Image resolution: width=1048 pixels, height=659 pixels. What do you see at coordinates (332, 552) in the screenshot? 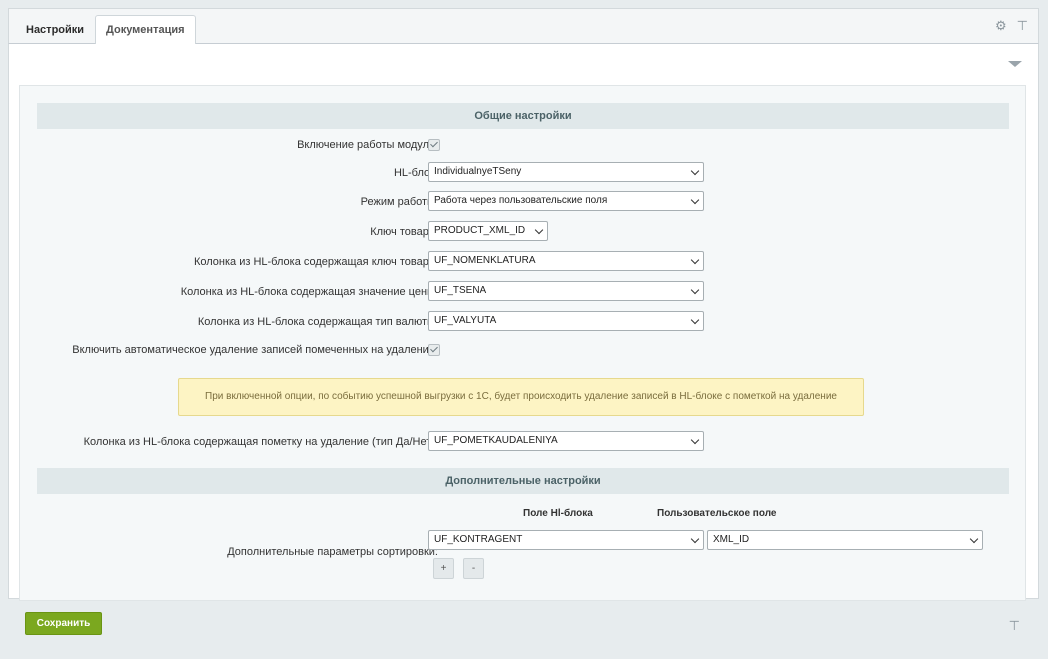
I see `sorting-label: Дополнительные параметры сортировки:` at bounding box center [332, 552].